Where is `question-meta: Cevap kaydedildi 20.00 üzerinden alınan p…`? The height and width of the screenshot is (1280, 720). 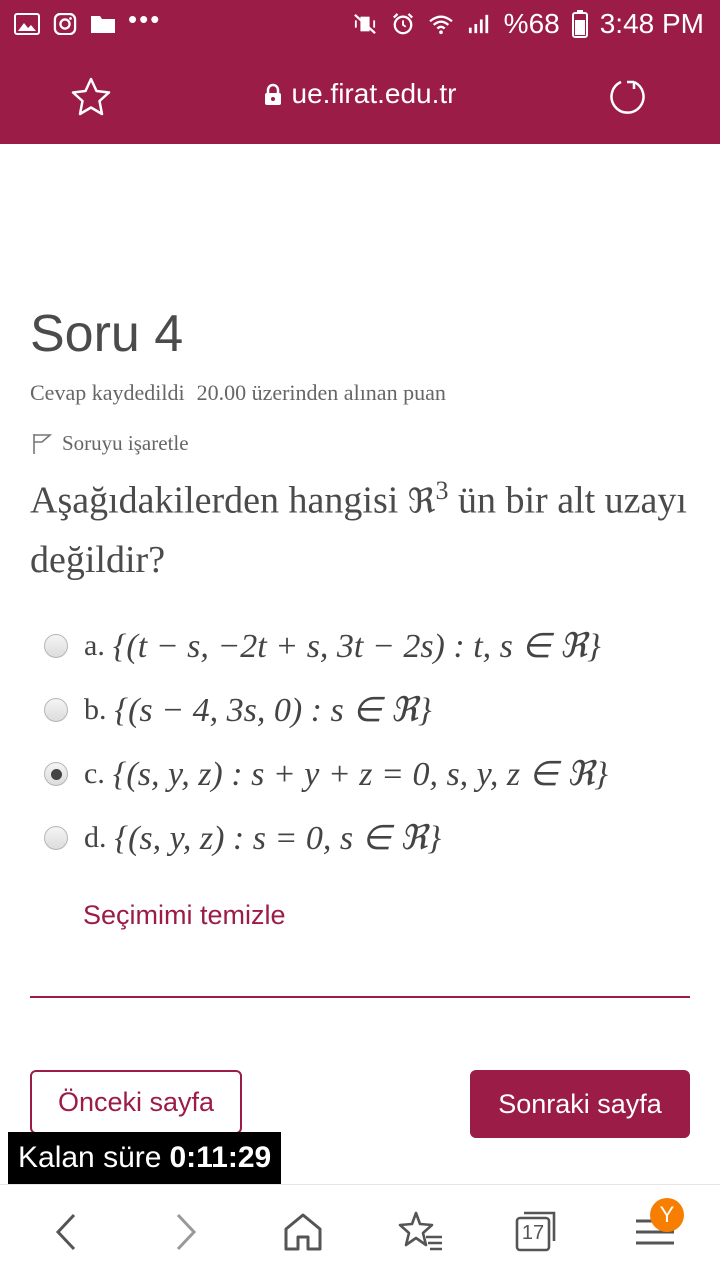
question-meta: Cevap kaydedildi 20.00 üzerinden alınan p… is located at coordinates (238, 393).